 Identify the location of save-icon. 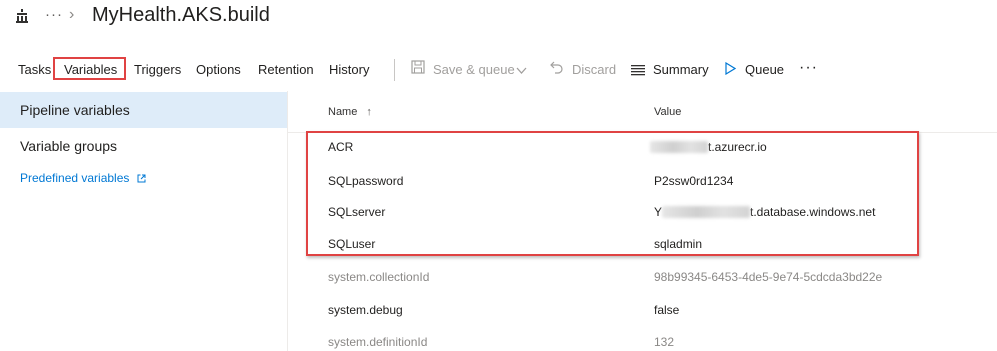
(418, 69).